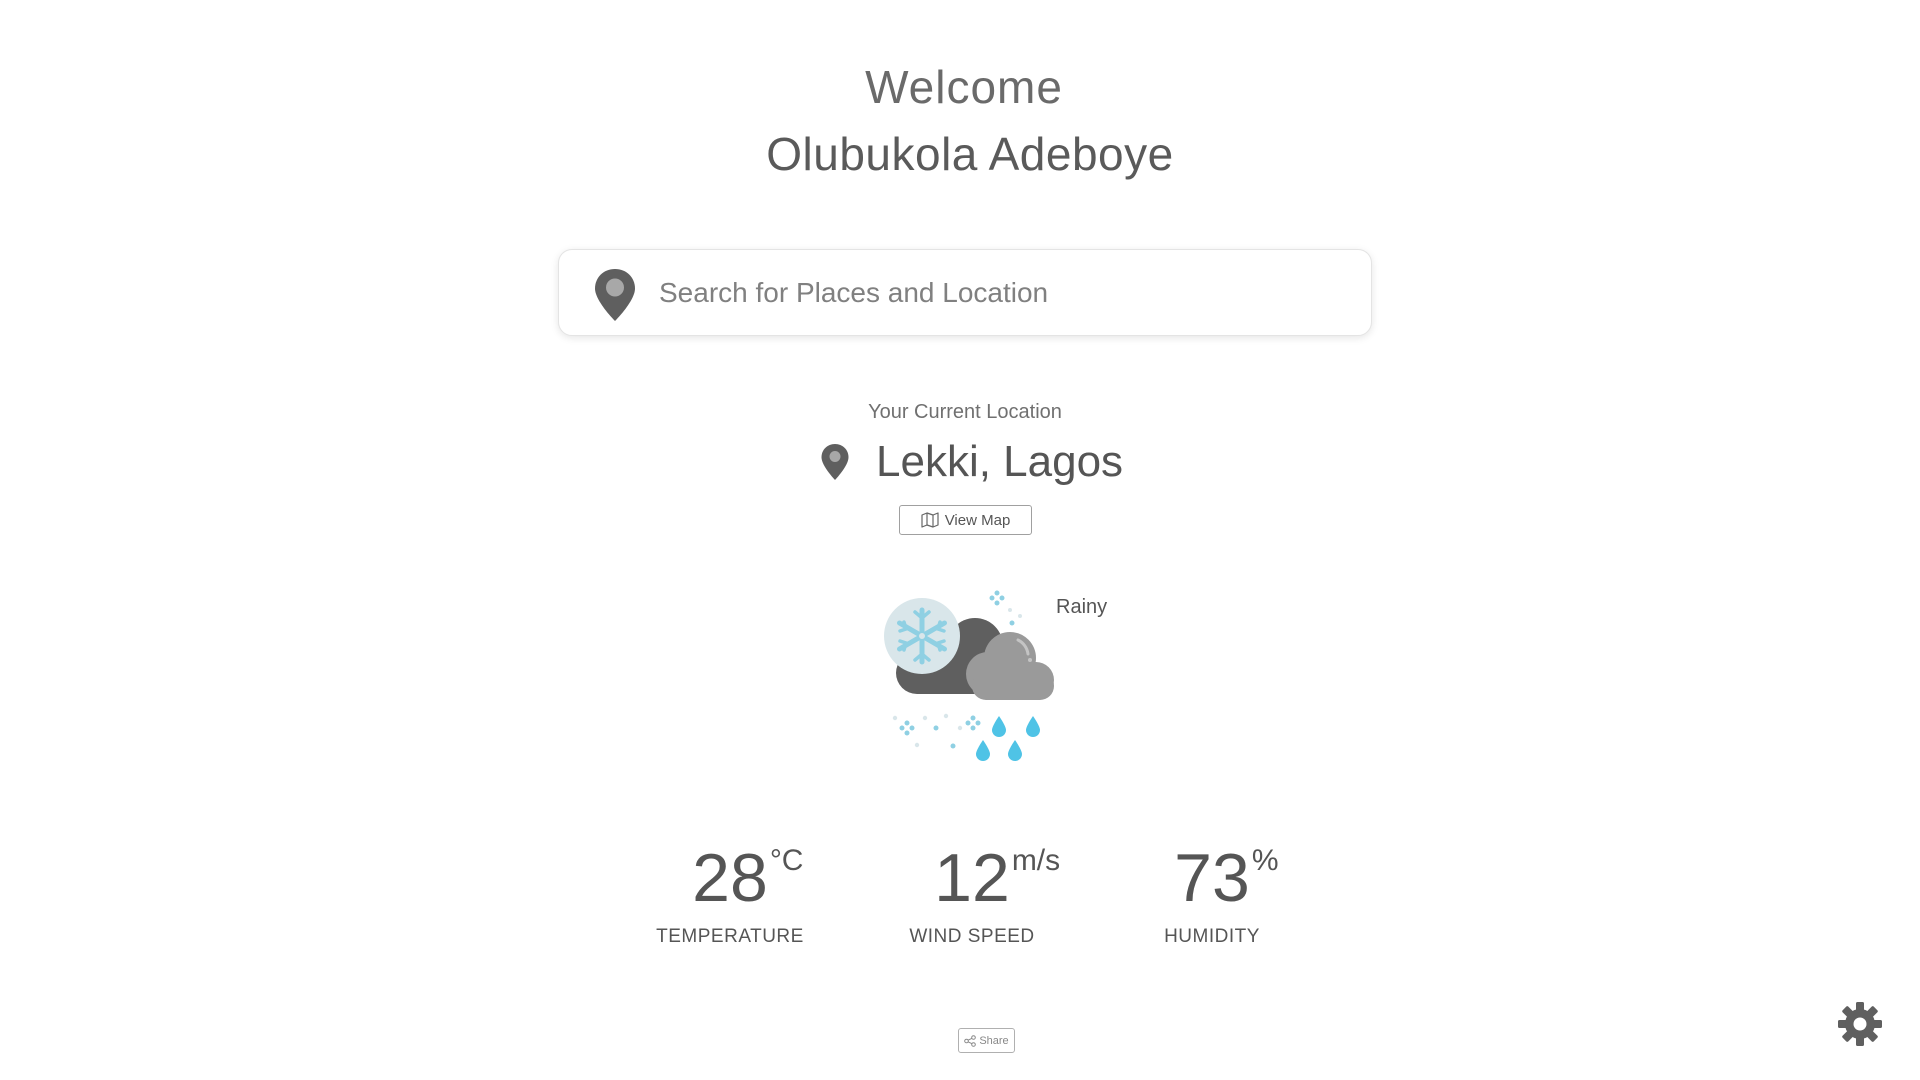  I want to click on search-input, so click(999, 293).